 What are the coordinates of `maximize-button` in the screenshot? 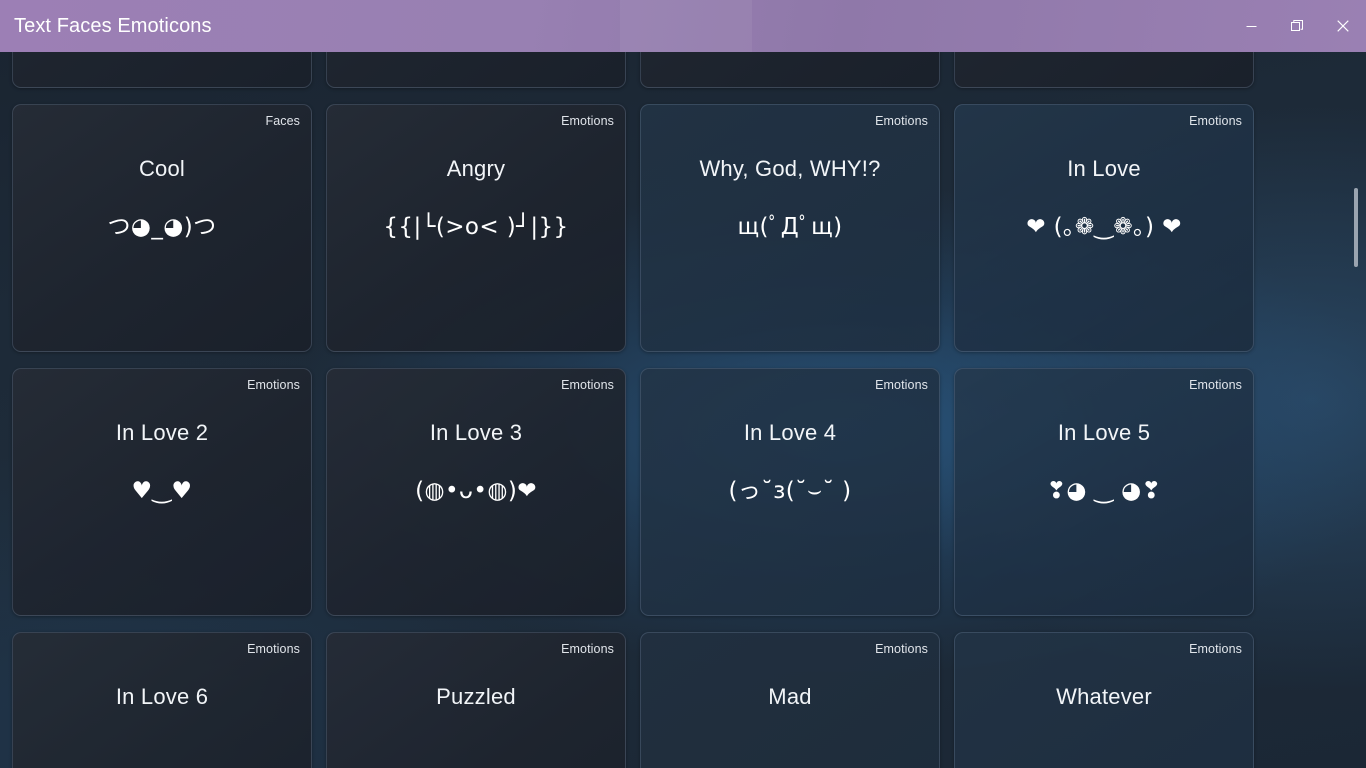 It's located at (1297, 26).